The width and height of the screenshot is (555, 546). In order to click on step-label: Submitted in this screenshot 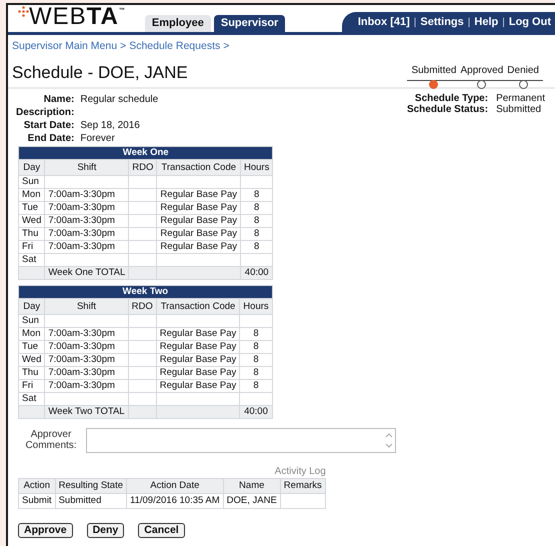, I will do `click(433, 70)`.